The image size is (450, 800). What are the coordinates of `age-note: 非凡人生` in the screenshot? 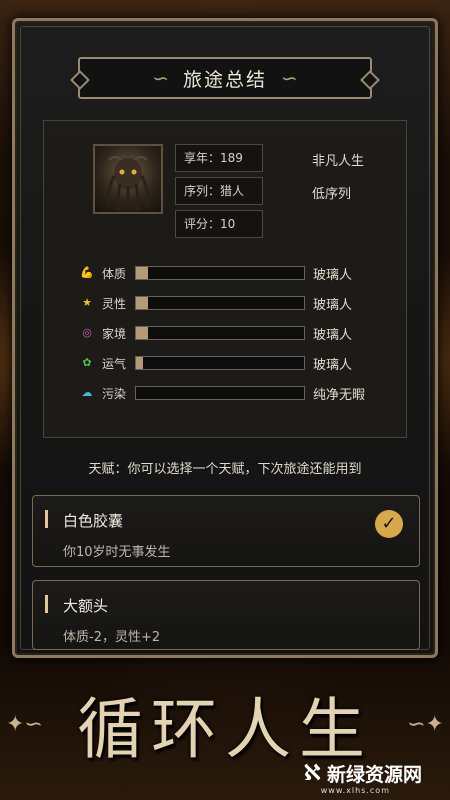 It's located at (338, 161).